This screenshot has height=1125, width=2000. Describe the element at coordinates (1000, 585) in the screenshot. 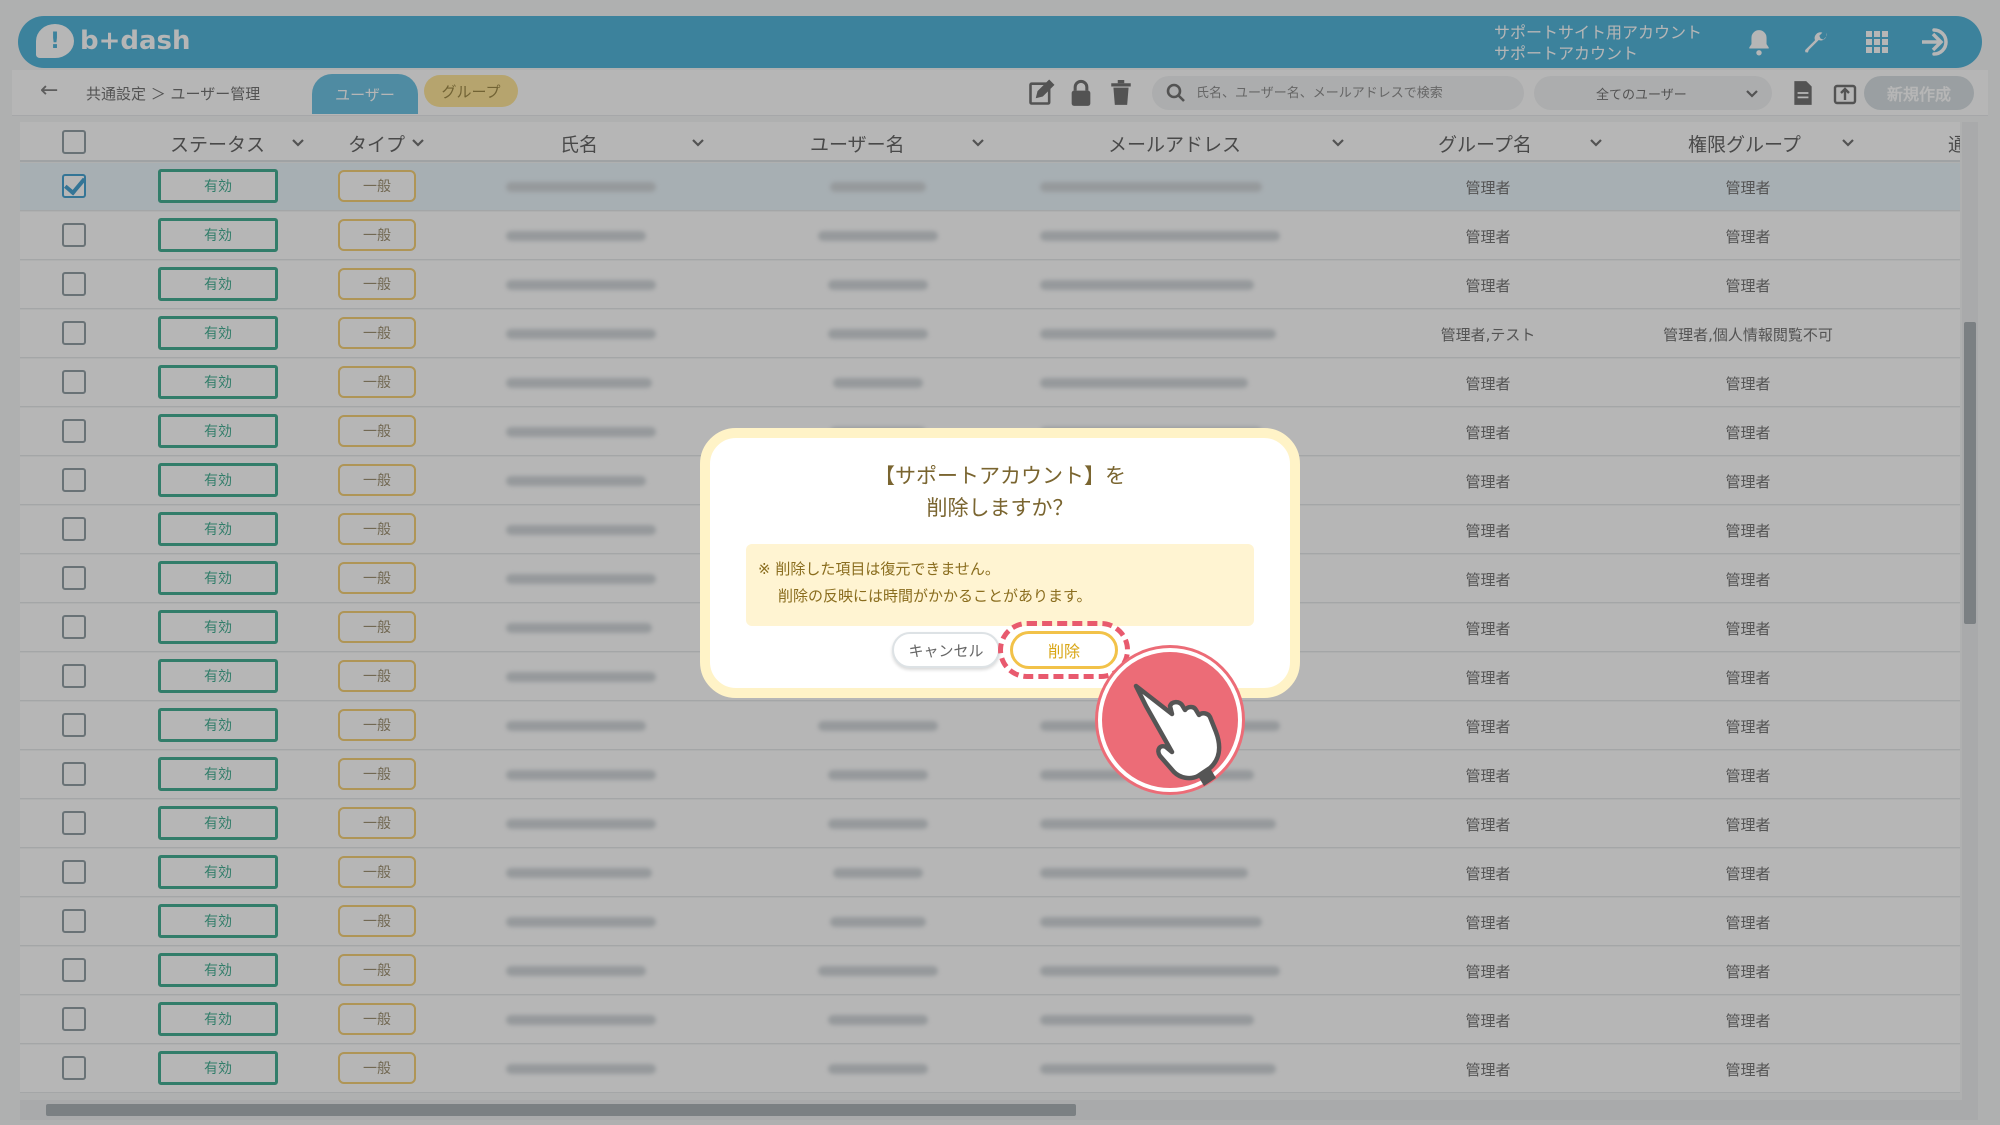

I see `dialog-warning: ※ 削除した項目は復元できません。 削除の反映には時間がかかることがあります。` at that location.